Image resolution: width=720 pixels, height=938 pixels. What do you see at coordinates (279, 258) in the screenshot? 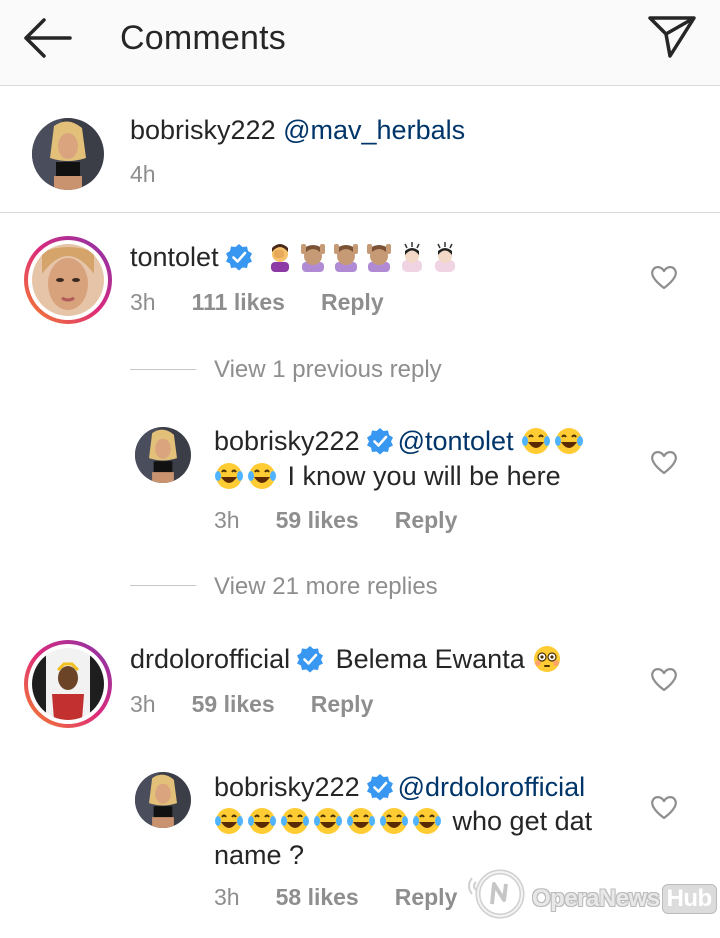
I see `facepalm-emoji` at bounding box center [279, 258].